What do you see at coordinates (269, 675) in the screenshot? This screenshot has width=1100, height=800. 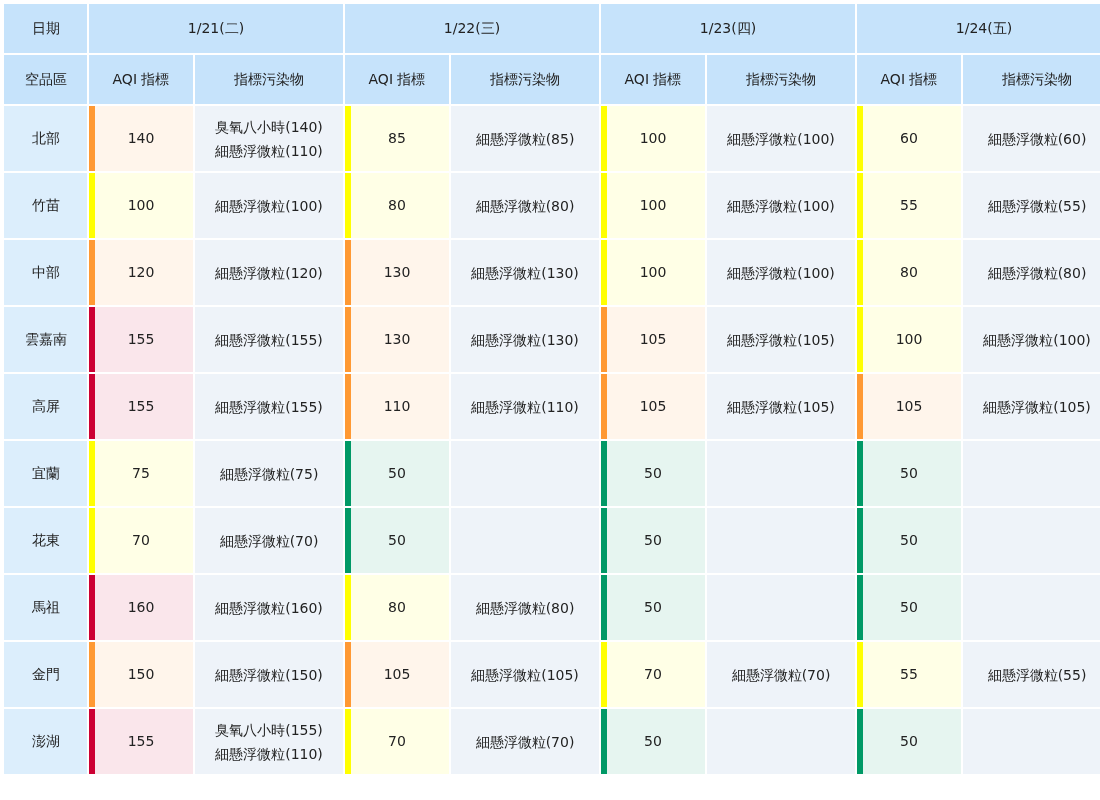 I see `pollutant-text: 細懸浮微粒(150)` at bounding box center [269, 675].